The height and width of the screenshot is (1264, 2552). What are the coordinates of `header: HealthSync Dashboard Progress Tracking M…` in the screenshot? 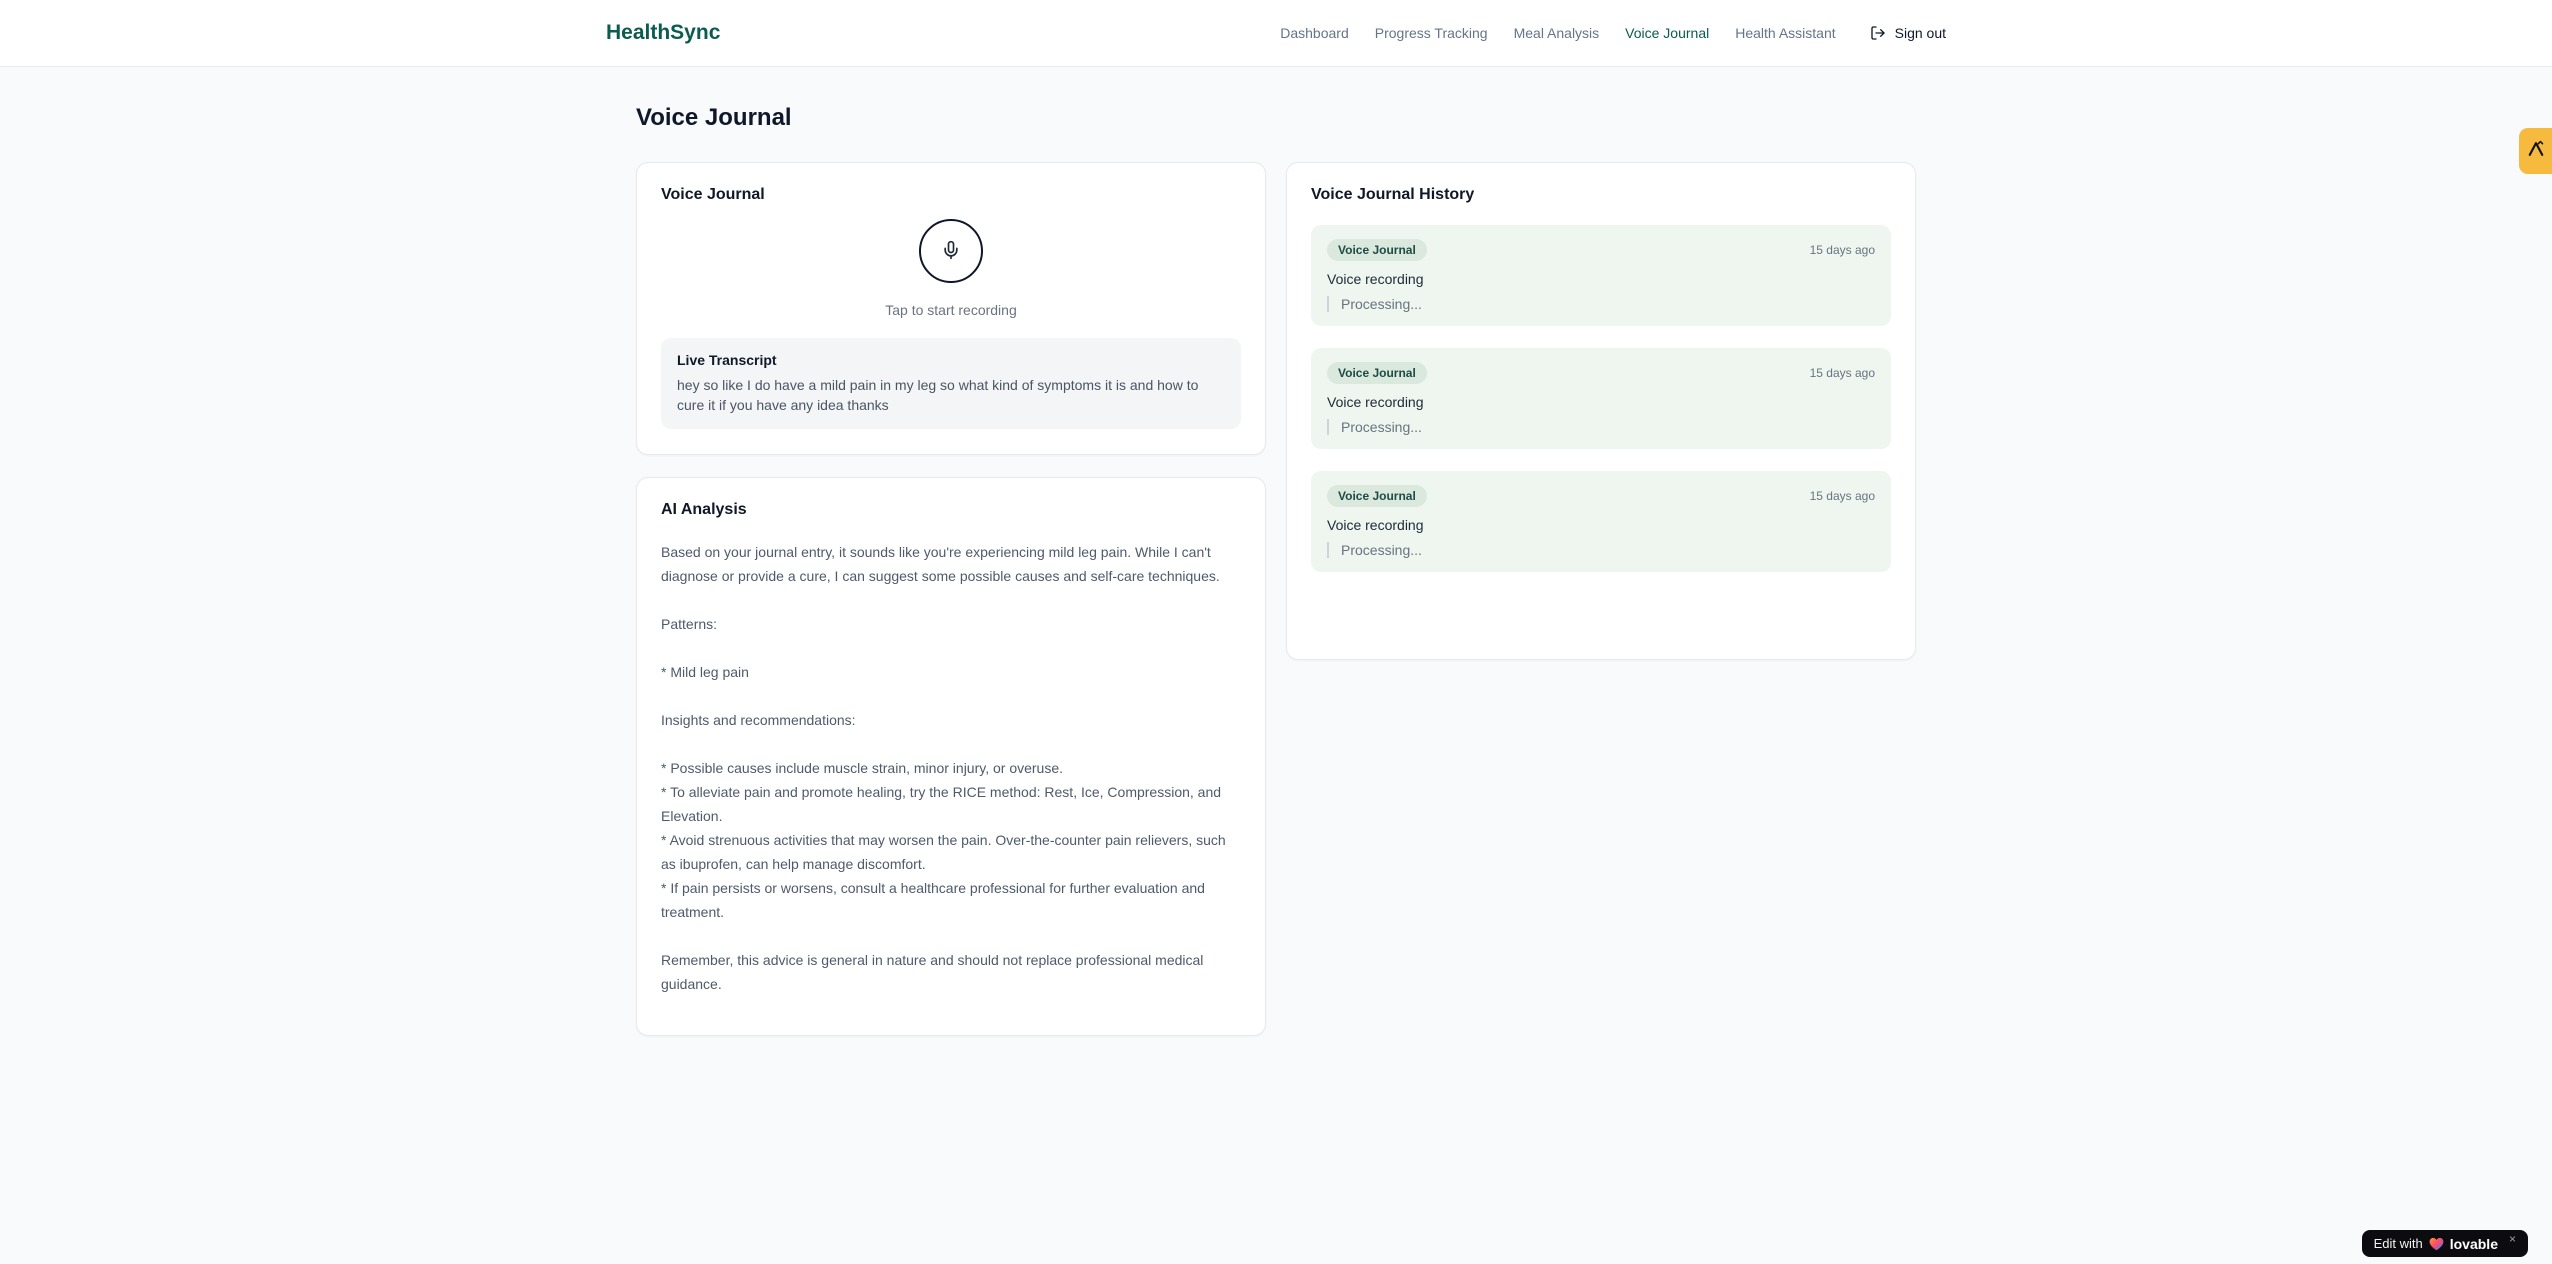 It's located at (1276, 33).